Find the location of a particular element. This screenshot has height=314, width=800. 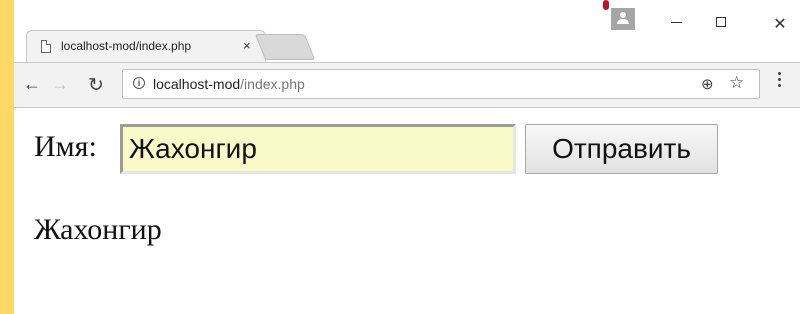

new-tab-button is located at coordinates (285, 47).